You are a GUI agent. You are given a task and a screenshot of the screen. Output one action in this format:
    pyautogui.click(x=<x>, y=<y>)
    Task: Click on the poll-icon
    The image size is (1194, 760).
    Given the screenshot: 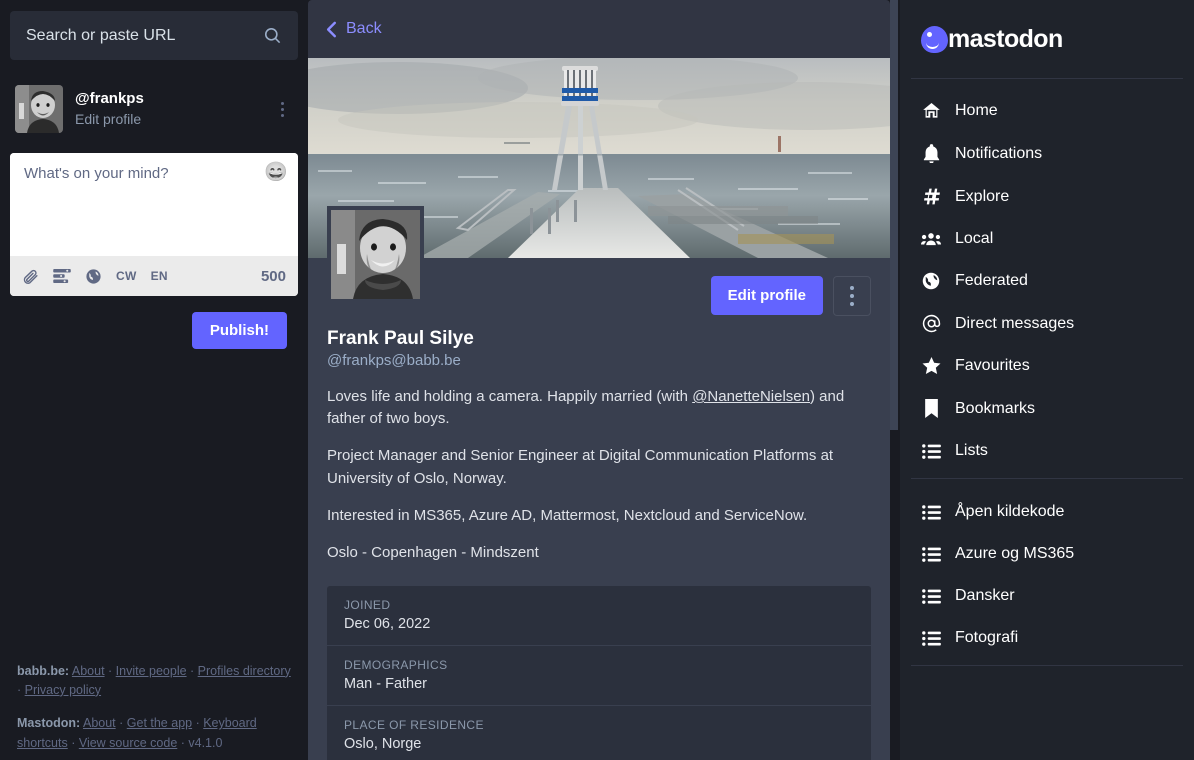 What is the action you would take?
    pyautogui.click(x=62, y=276)
    